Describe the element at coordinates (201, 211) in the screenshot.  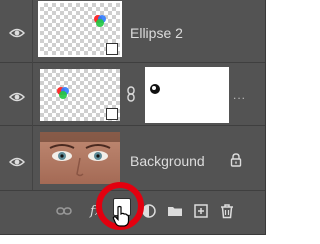
I see `new-layer-icon` at that location.